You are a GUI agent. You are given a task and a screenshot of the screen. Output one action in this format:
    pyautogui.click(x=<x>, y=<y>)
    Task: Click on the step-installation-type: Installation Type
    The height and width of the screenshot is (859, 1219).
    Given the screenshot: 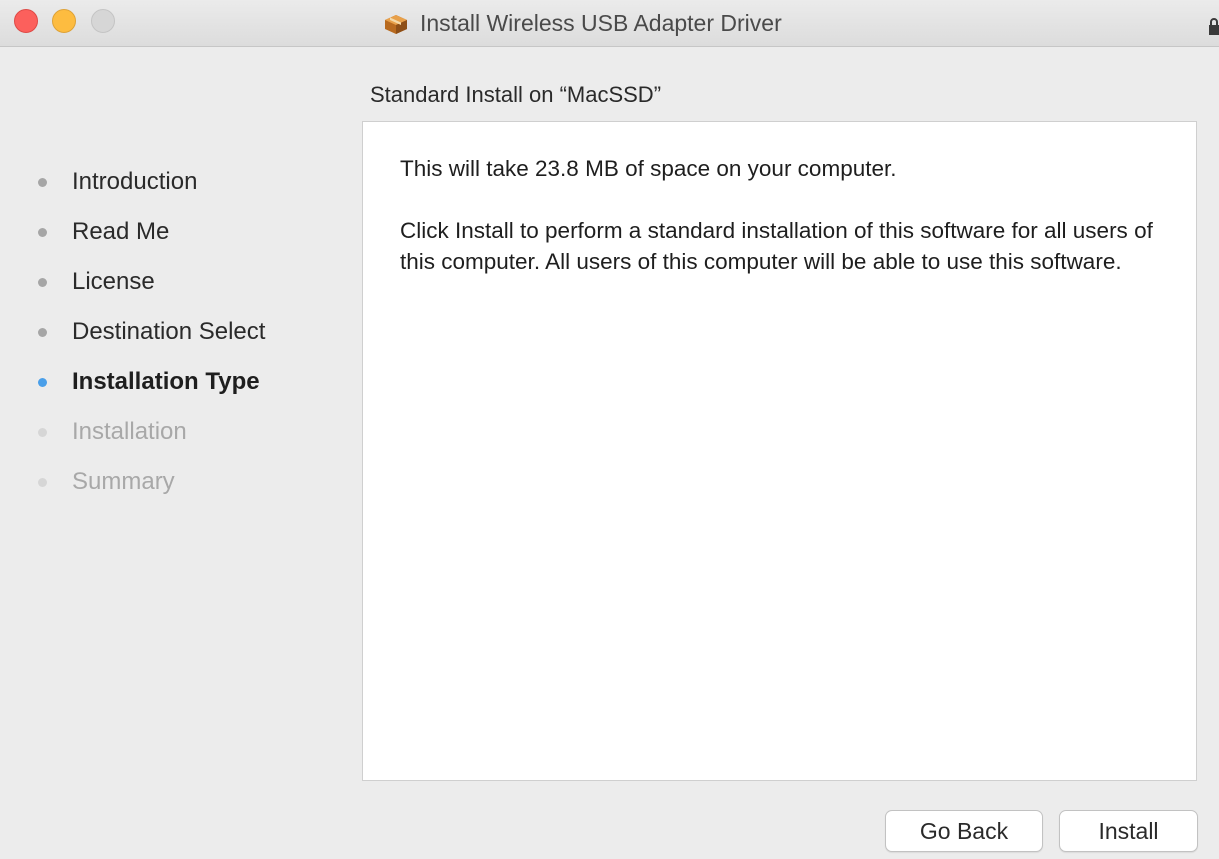 What is the action you would take?
    pyautogui.click(x=149, y=382)
    